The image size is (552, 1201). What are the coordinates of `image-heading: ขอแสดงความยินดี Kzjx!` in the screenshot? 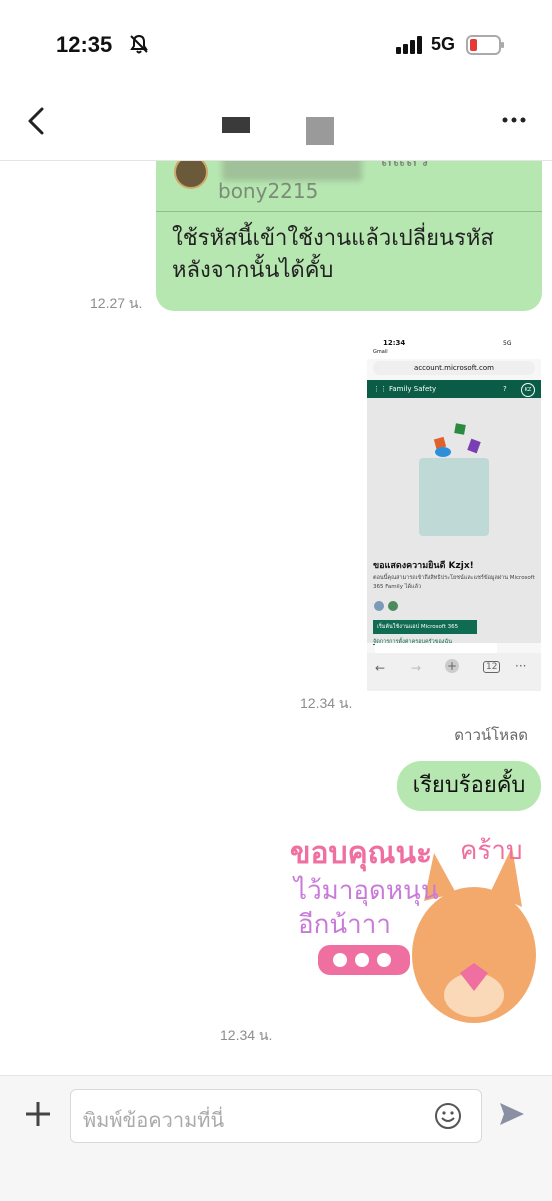 It's located at (423, 566).